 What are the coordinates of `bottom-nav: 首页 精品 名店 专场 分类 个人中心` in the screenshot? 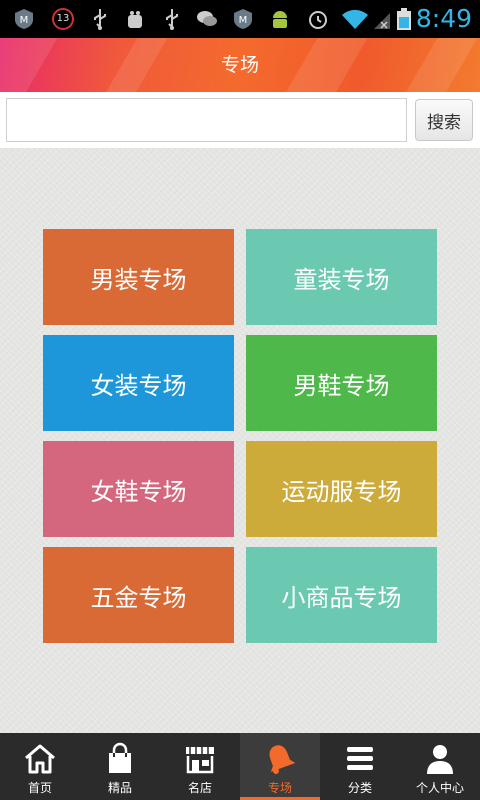 It's located at (240, 766).